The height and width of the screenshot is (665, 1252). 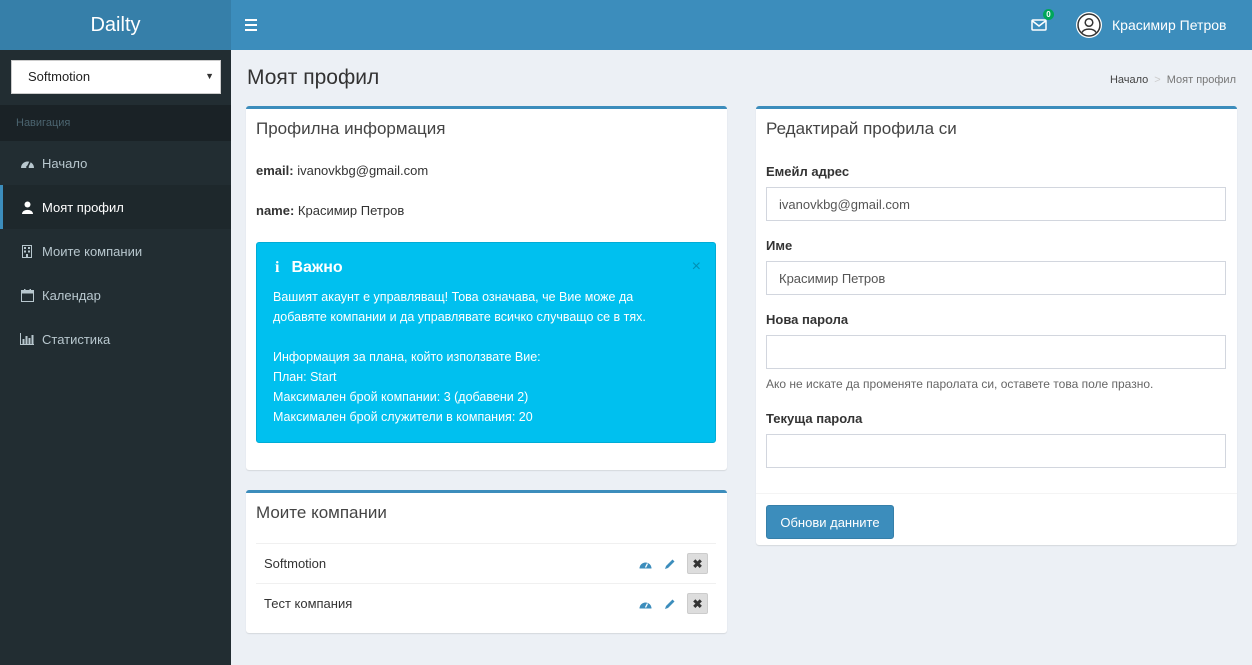 I want to click on current-password-field, so click(x=996, y=451).